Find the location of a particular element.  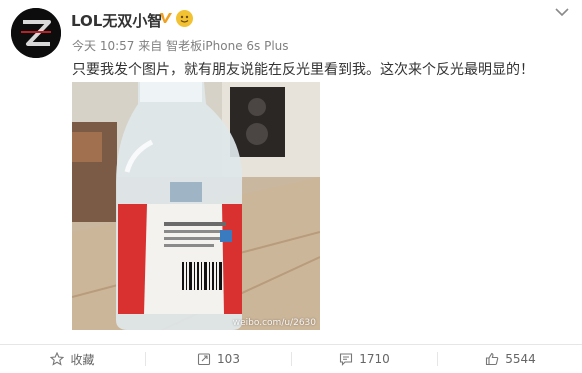

post-time: 今天 10:57 is located at coordinates (103, 46).